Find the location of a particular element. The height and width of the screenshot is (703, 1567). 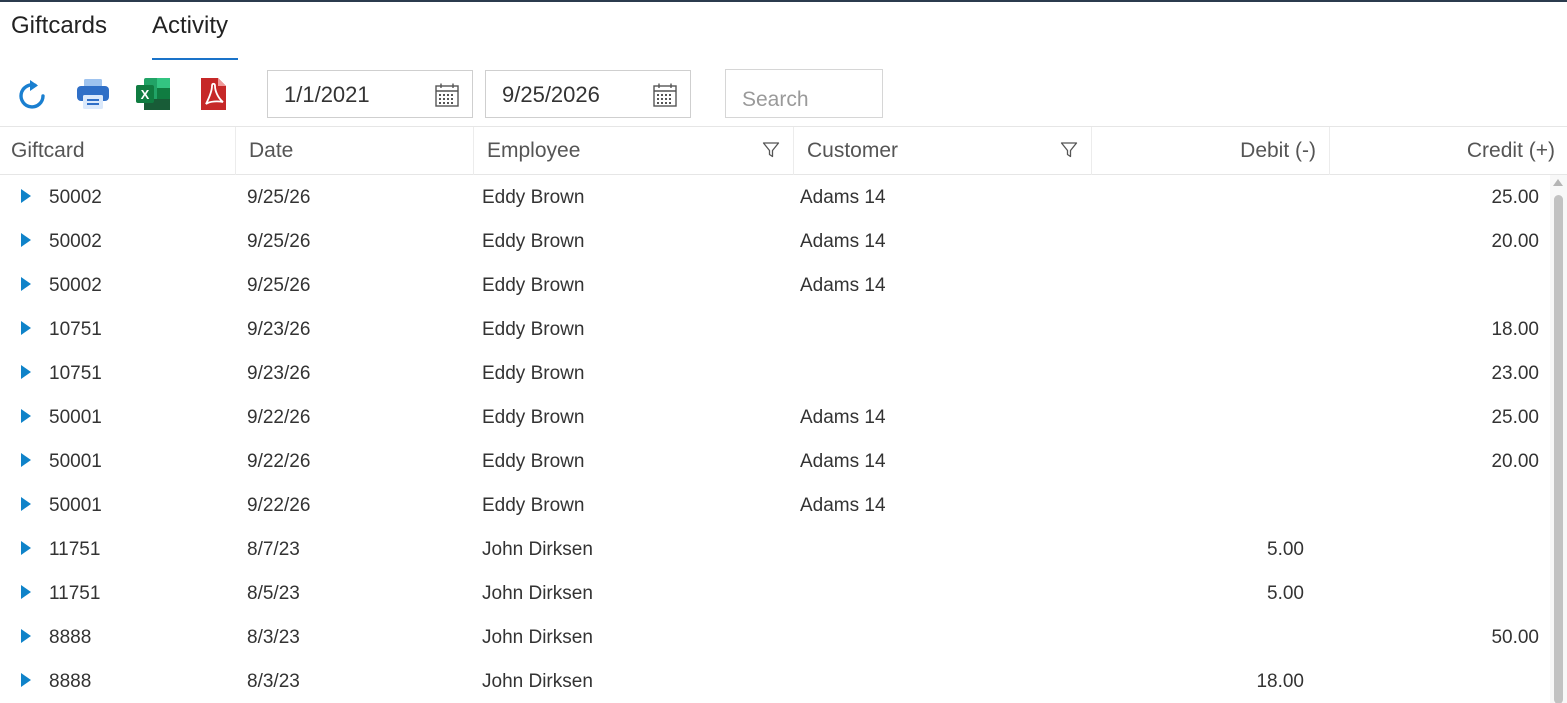

table-row: 11751 8/7/23 John Dirksen 5.00 is located at coordinates (775, 549).